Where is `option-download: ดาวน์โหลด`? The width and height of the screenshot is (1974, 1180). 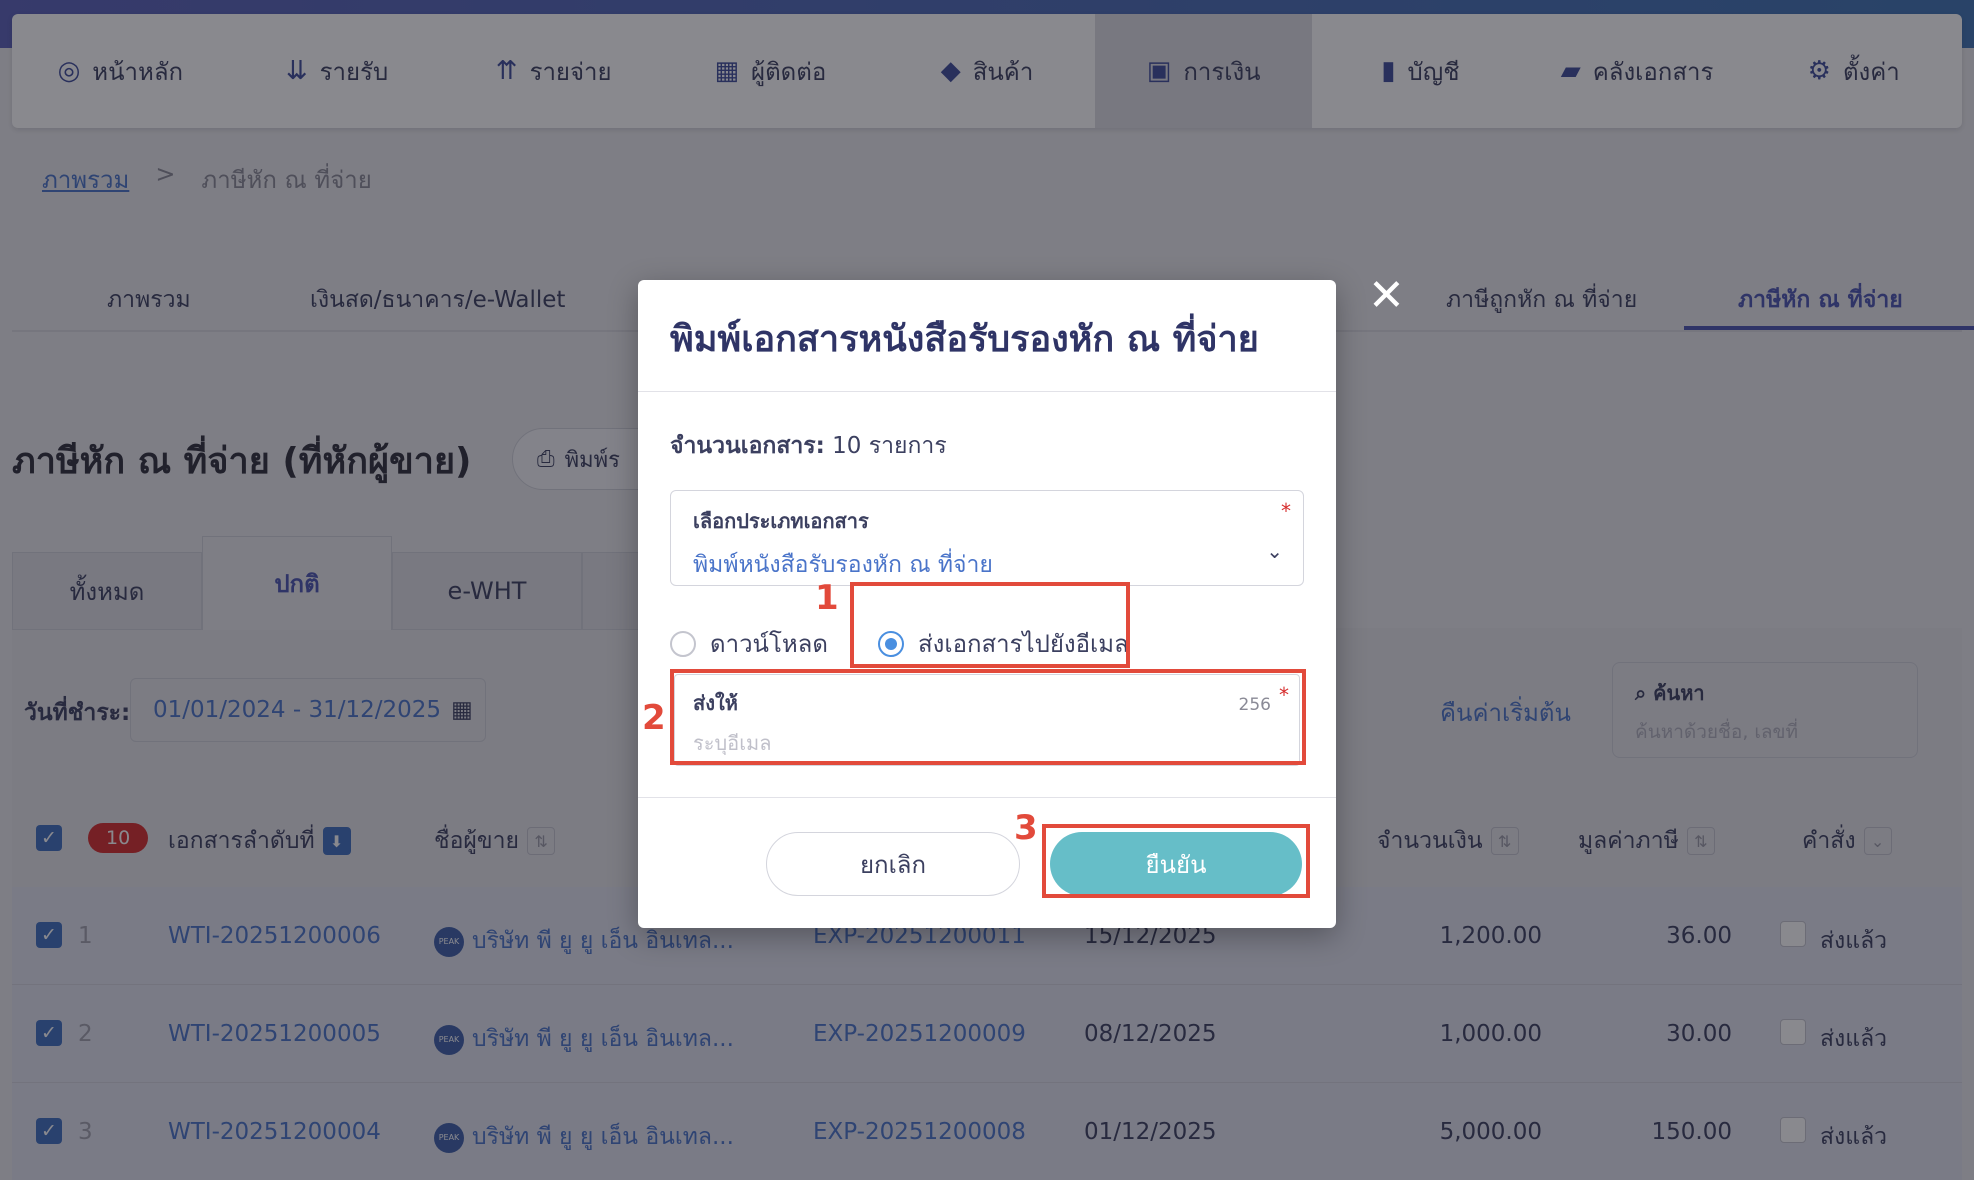 option-download: ดาวน์โหลด is located at coordinates (749, 643).